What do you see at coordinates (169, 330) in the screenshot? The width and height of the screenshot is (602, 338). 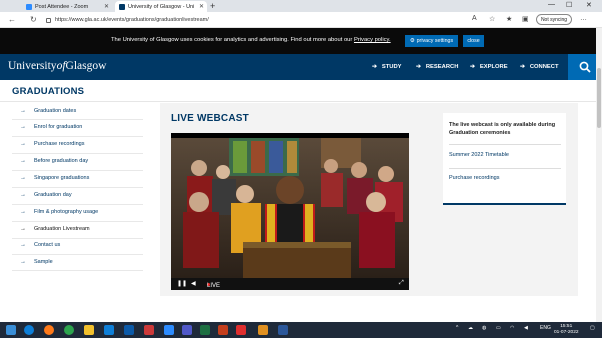 I see `zoom-taskbar-icon` at bounding box center [169, 330].